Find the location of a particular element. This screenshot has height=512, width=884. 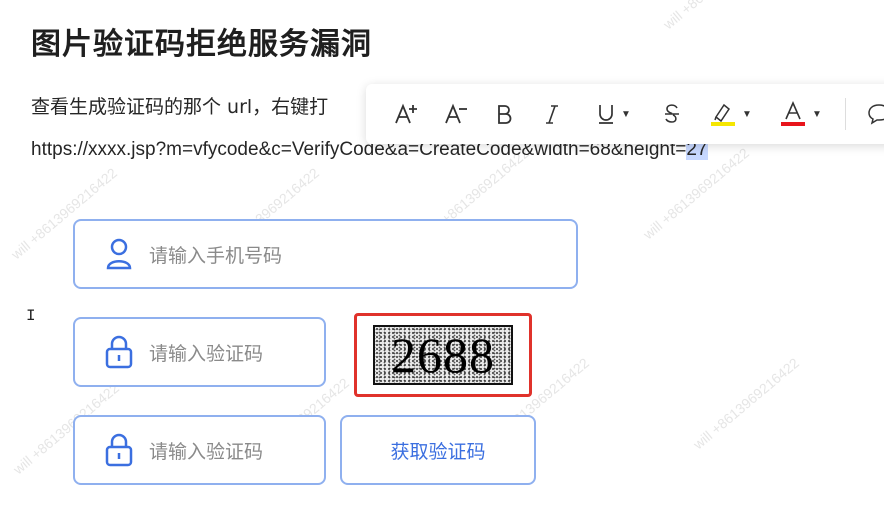

verification-code-field-2: 请输入验证码 is located at coordinates (199, 450).